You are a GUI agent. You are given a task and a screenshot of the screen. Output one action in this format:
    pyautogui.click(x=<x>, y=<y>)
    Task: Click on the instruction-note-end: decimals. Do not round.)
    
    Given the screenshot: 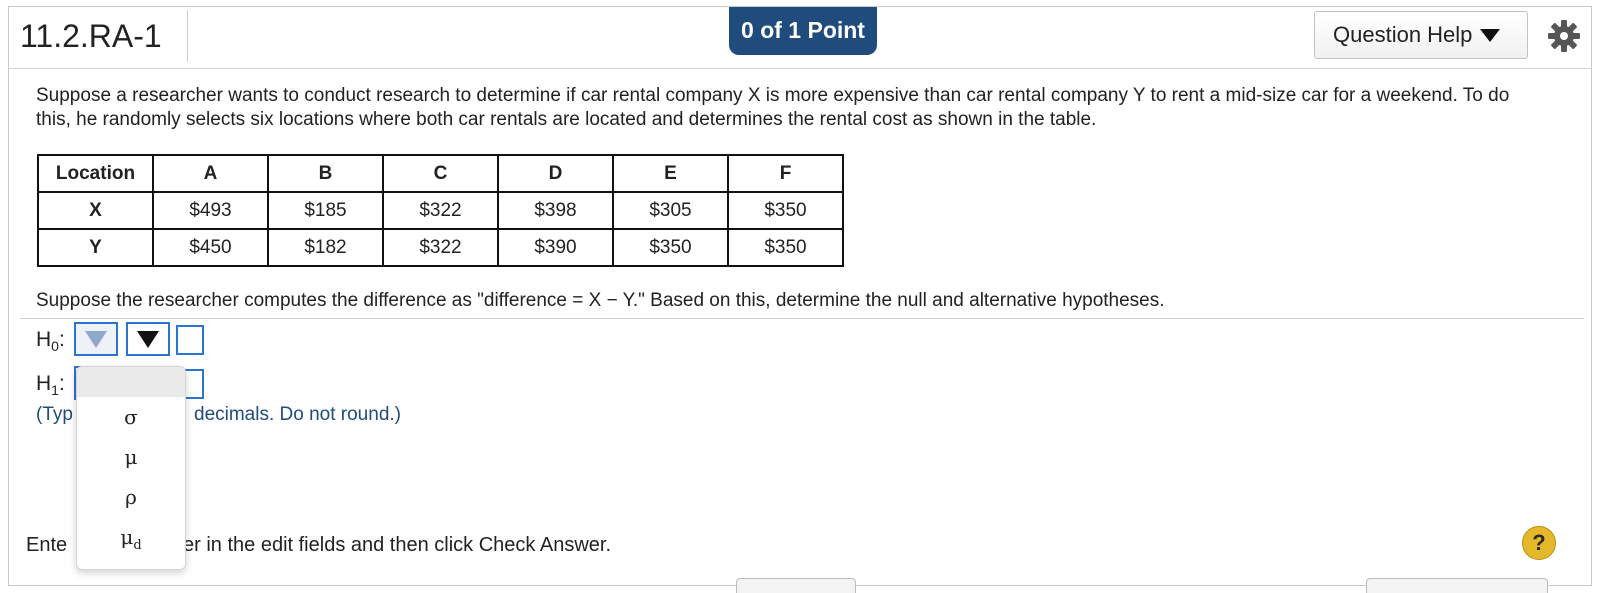 What is the action you would take?
    pyautogui.click(x=297, y=414)
    